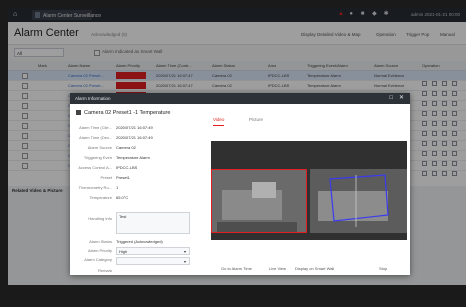 The height and width of the screenshot is (307, 466). I want to click on info-field-value: 65.0°C, so click(122, 197).